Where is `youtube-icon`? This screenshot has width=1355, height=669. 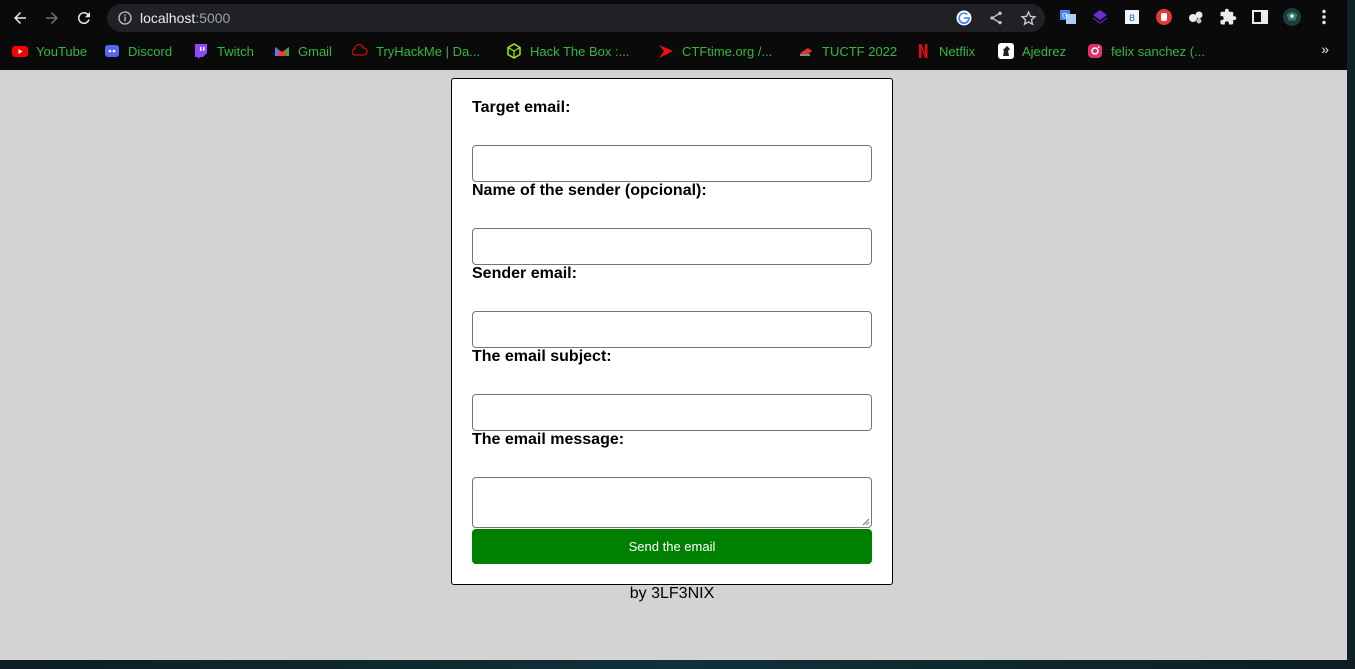
youtube-icon is located at coordinates (20, 51).